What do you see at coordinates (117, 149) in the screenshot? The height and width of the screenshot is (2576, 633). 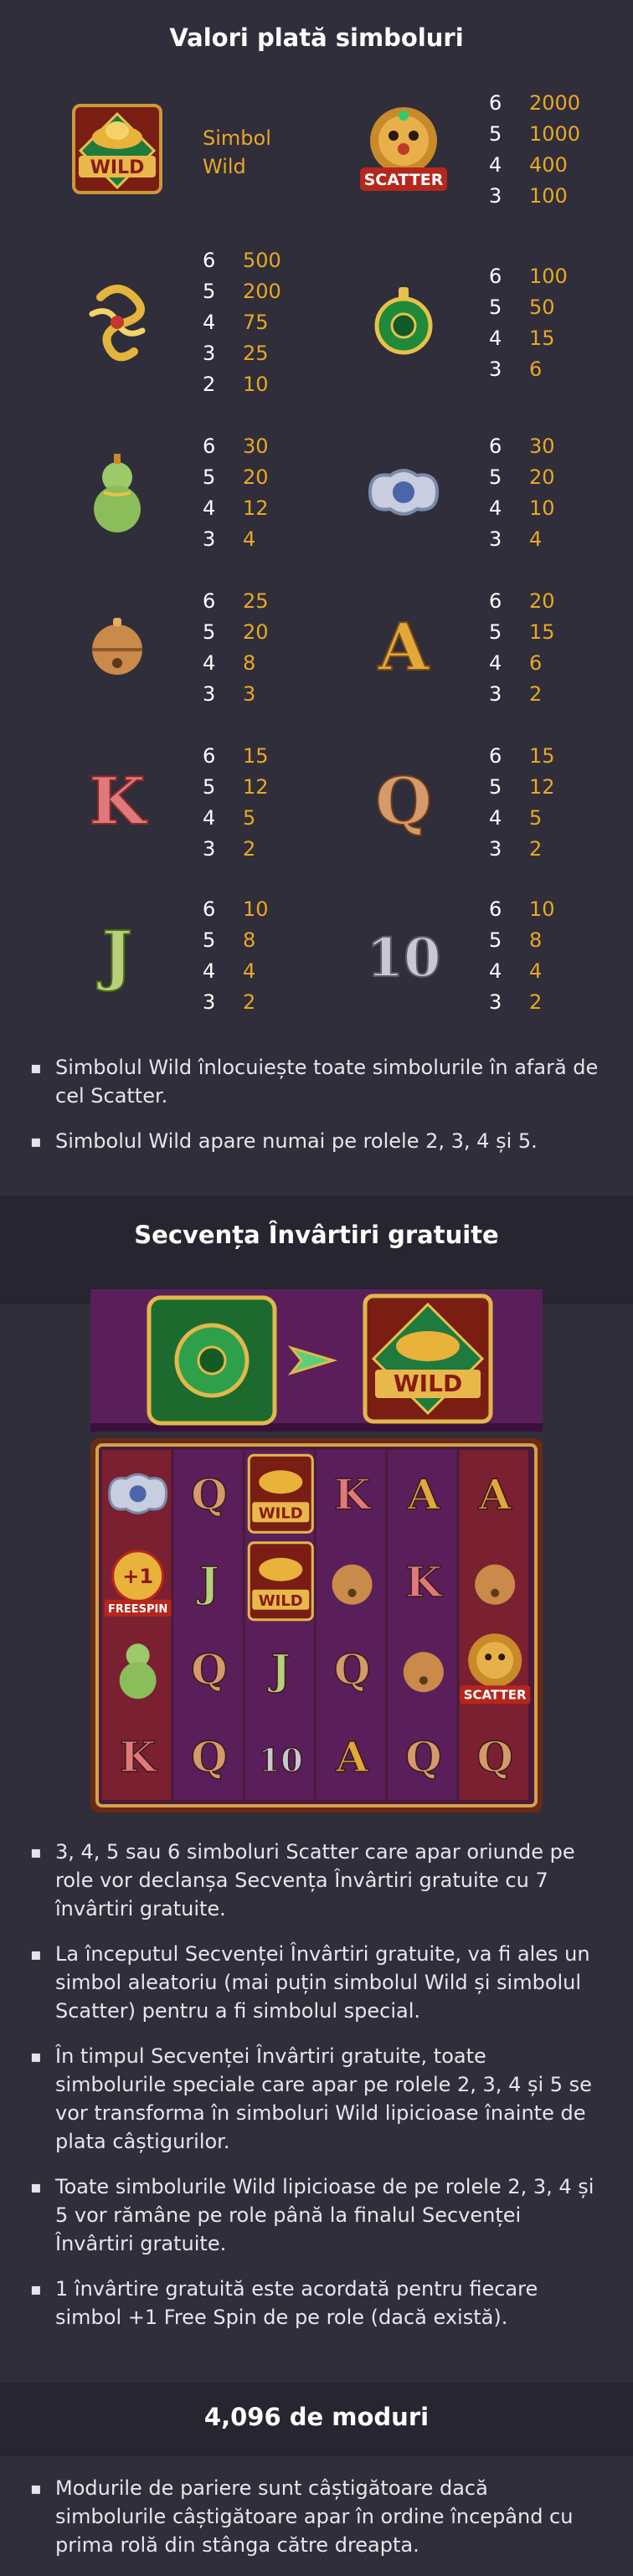 I see `wild-ingot-icon: WILD` at bounding box center [117, 149].